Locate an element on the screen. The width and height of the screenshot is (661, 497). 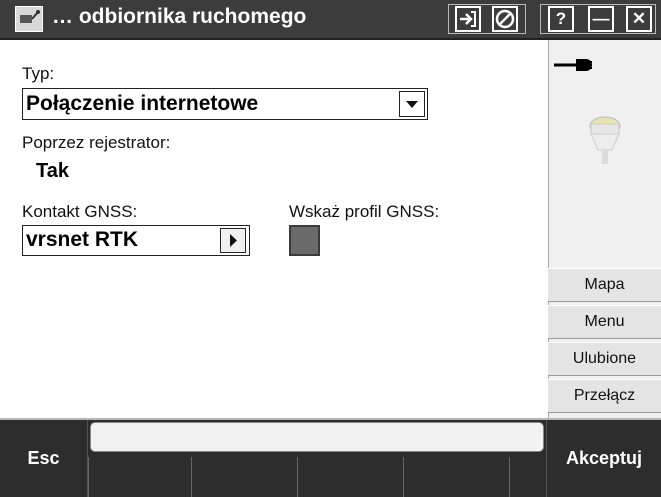
title-bar: … odbiornika ruchomego ? — ✕ is located at coordinates (330, 20).